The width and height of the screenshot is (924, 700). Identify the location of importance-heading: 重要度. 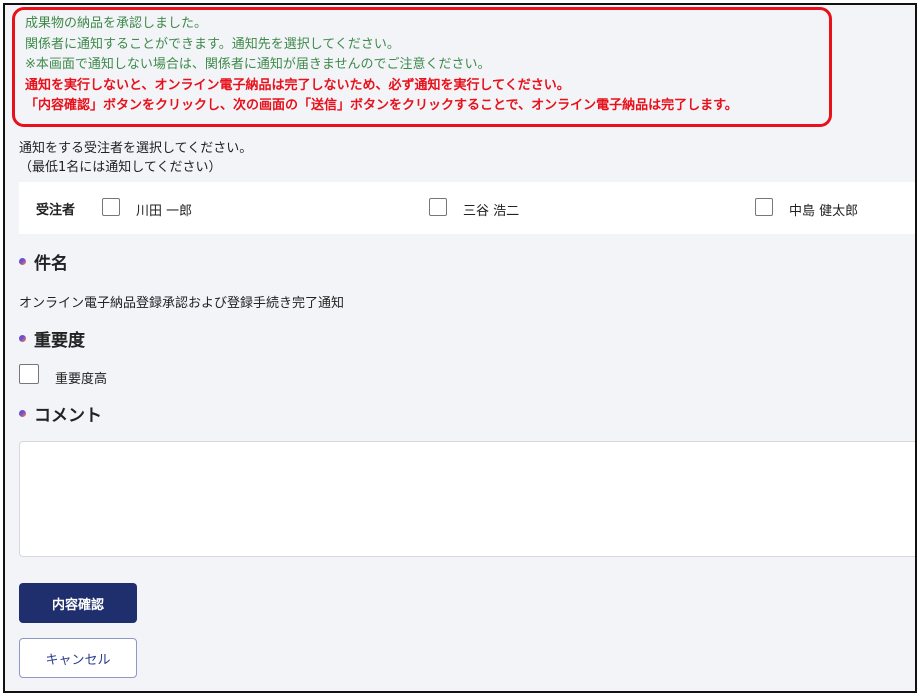
(52, 338).